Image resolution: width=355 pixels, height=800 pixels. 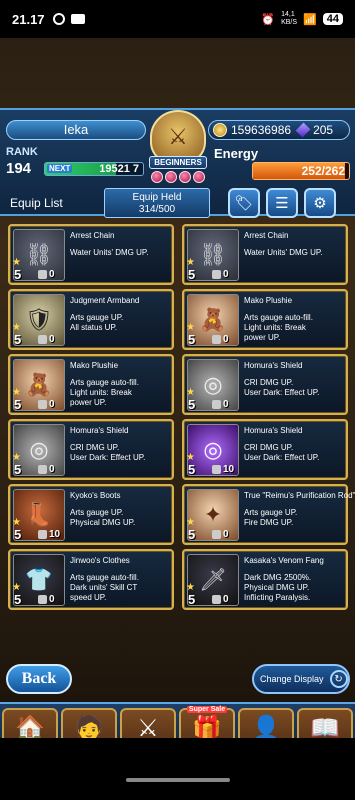 I want to click on gem-row, so click(x=178, y=177).